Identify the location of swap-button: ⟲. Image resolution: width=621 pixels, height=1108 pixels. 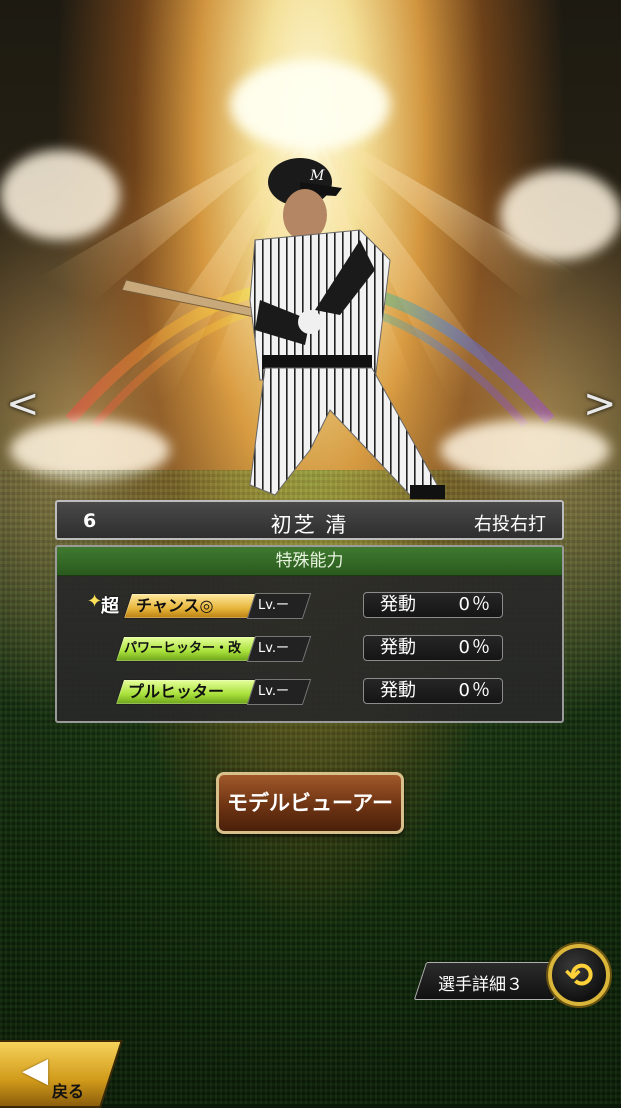
(579, 975).